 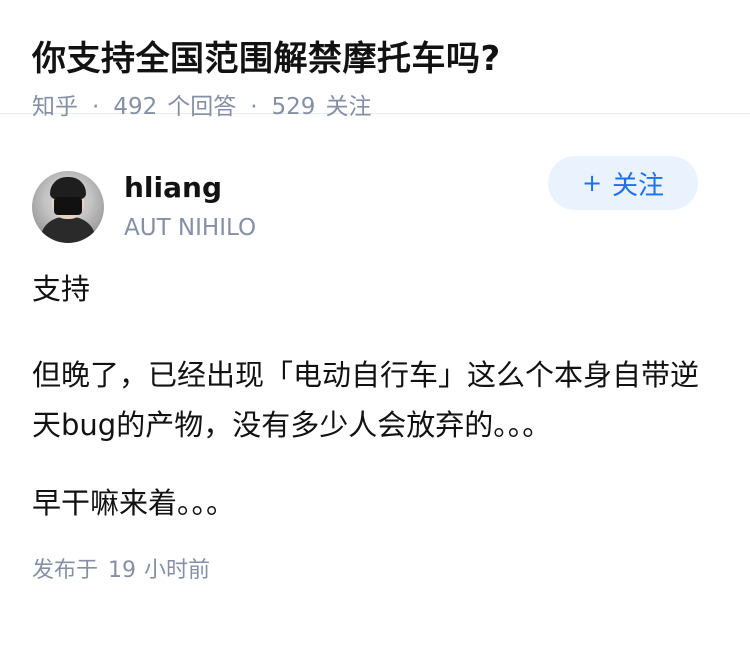 I want to click on avatar-body, so click(x=68, y=230).